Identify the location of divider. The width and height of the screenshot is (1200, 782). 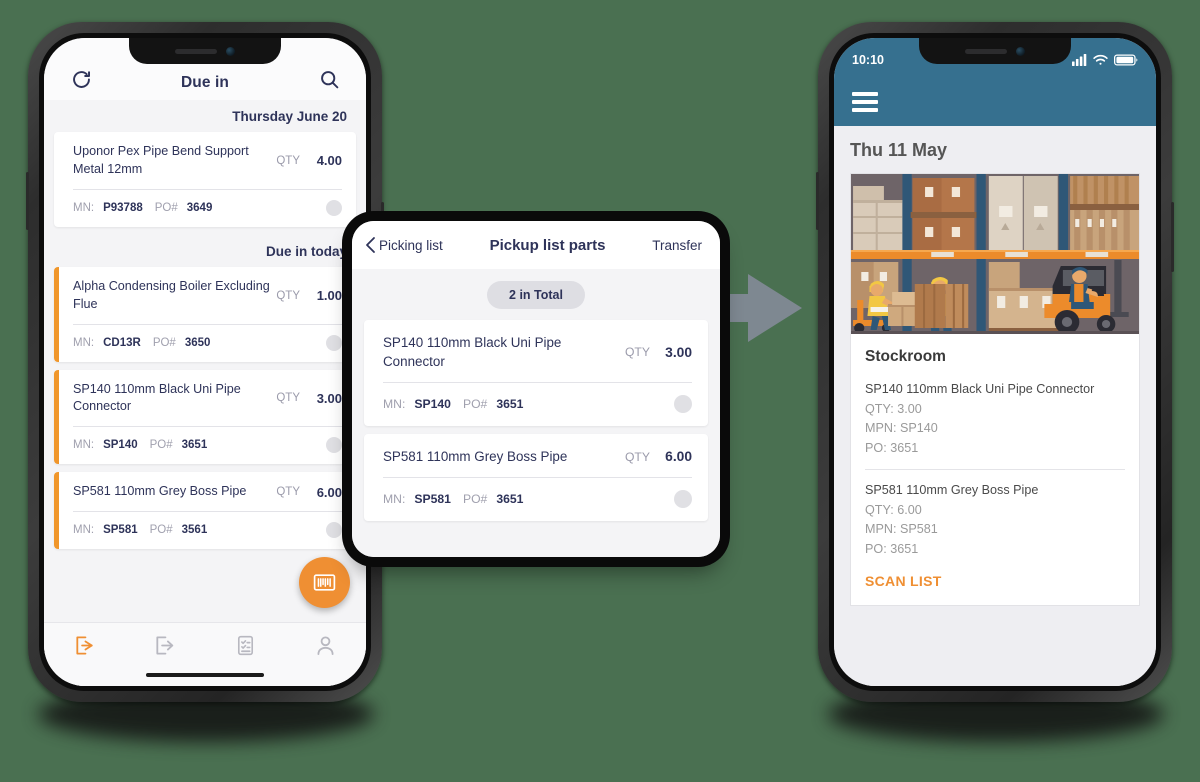
(995, 470).